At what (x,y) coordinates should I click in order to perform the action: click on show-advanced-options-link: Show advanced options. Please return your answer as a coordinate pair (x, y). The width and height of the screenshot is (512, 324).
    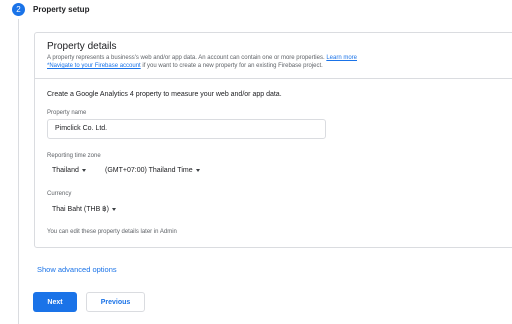
    Looking at the image, I should click on (77, 269).